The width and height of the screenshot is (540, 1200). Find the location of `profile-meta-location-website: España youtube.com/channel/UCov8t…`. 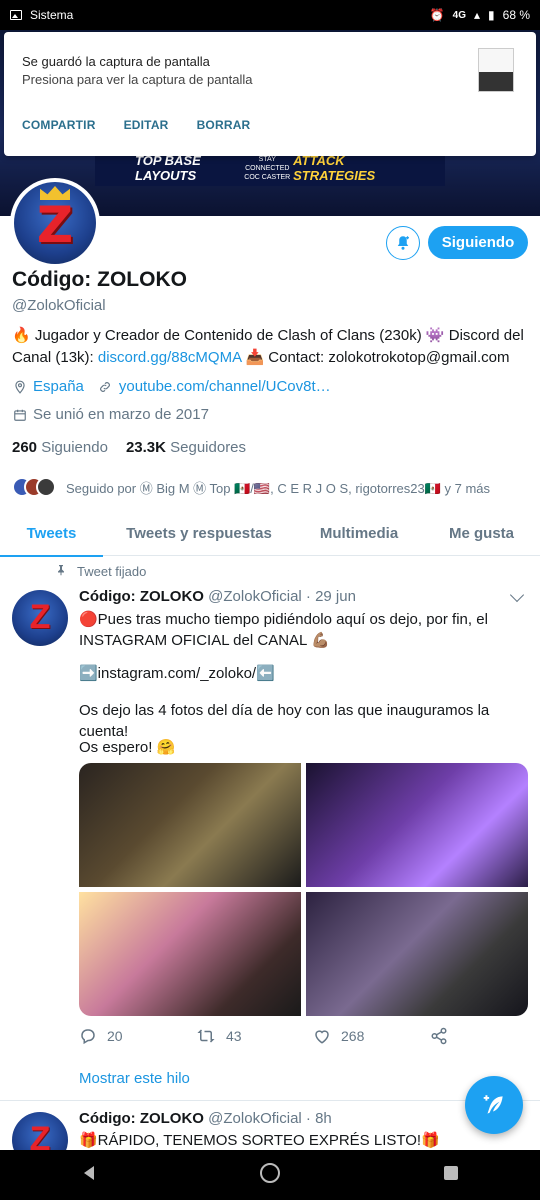

profile-meta-location-website: España youtube.com/channel/UCov8t… is located at coordinates (171, 386).